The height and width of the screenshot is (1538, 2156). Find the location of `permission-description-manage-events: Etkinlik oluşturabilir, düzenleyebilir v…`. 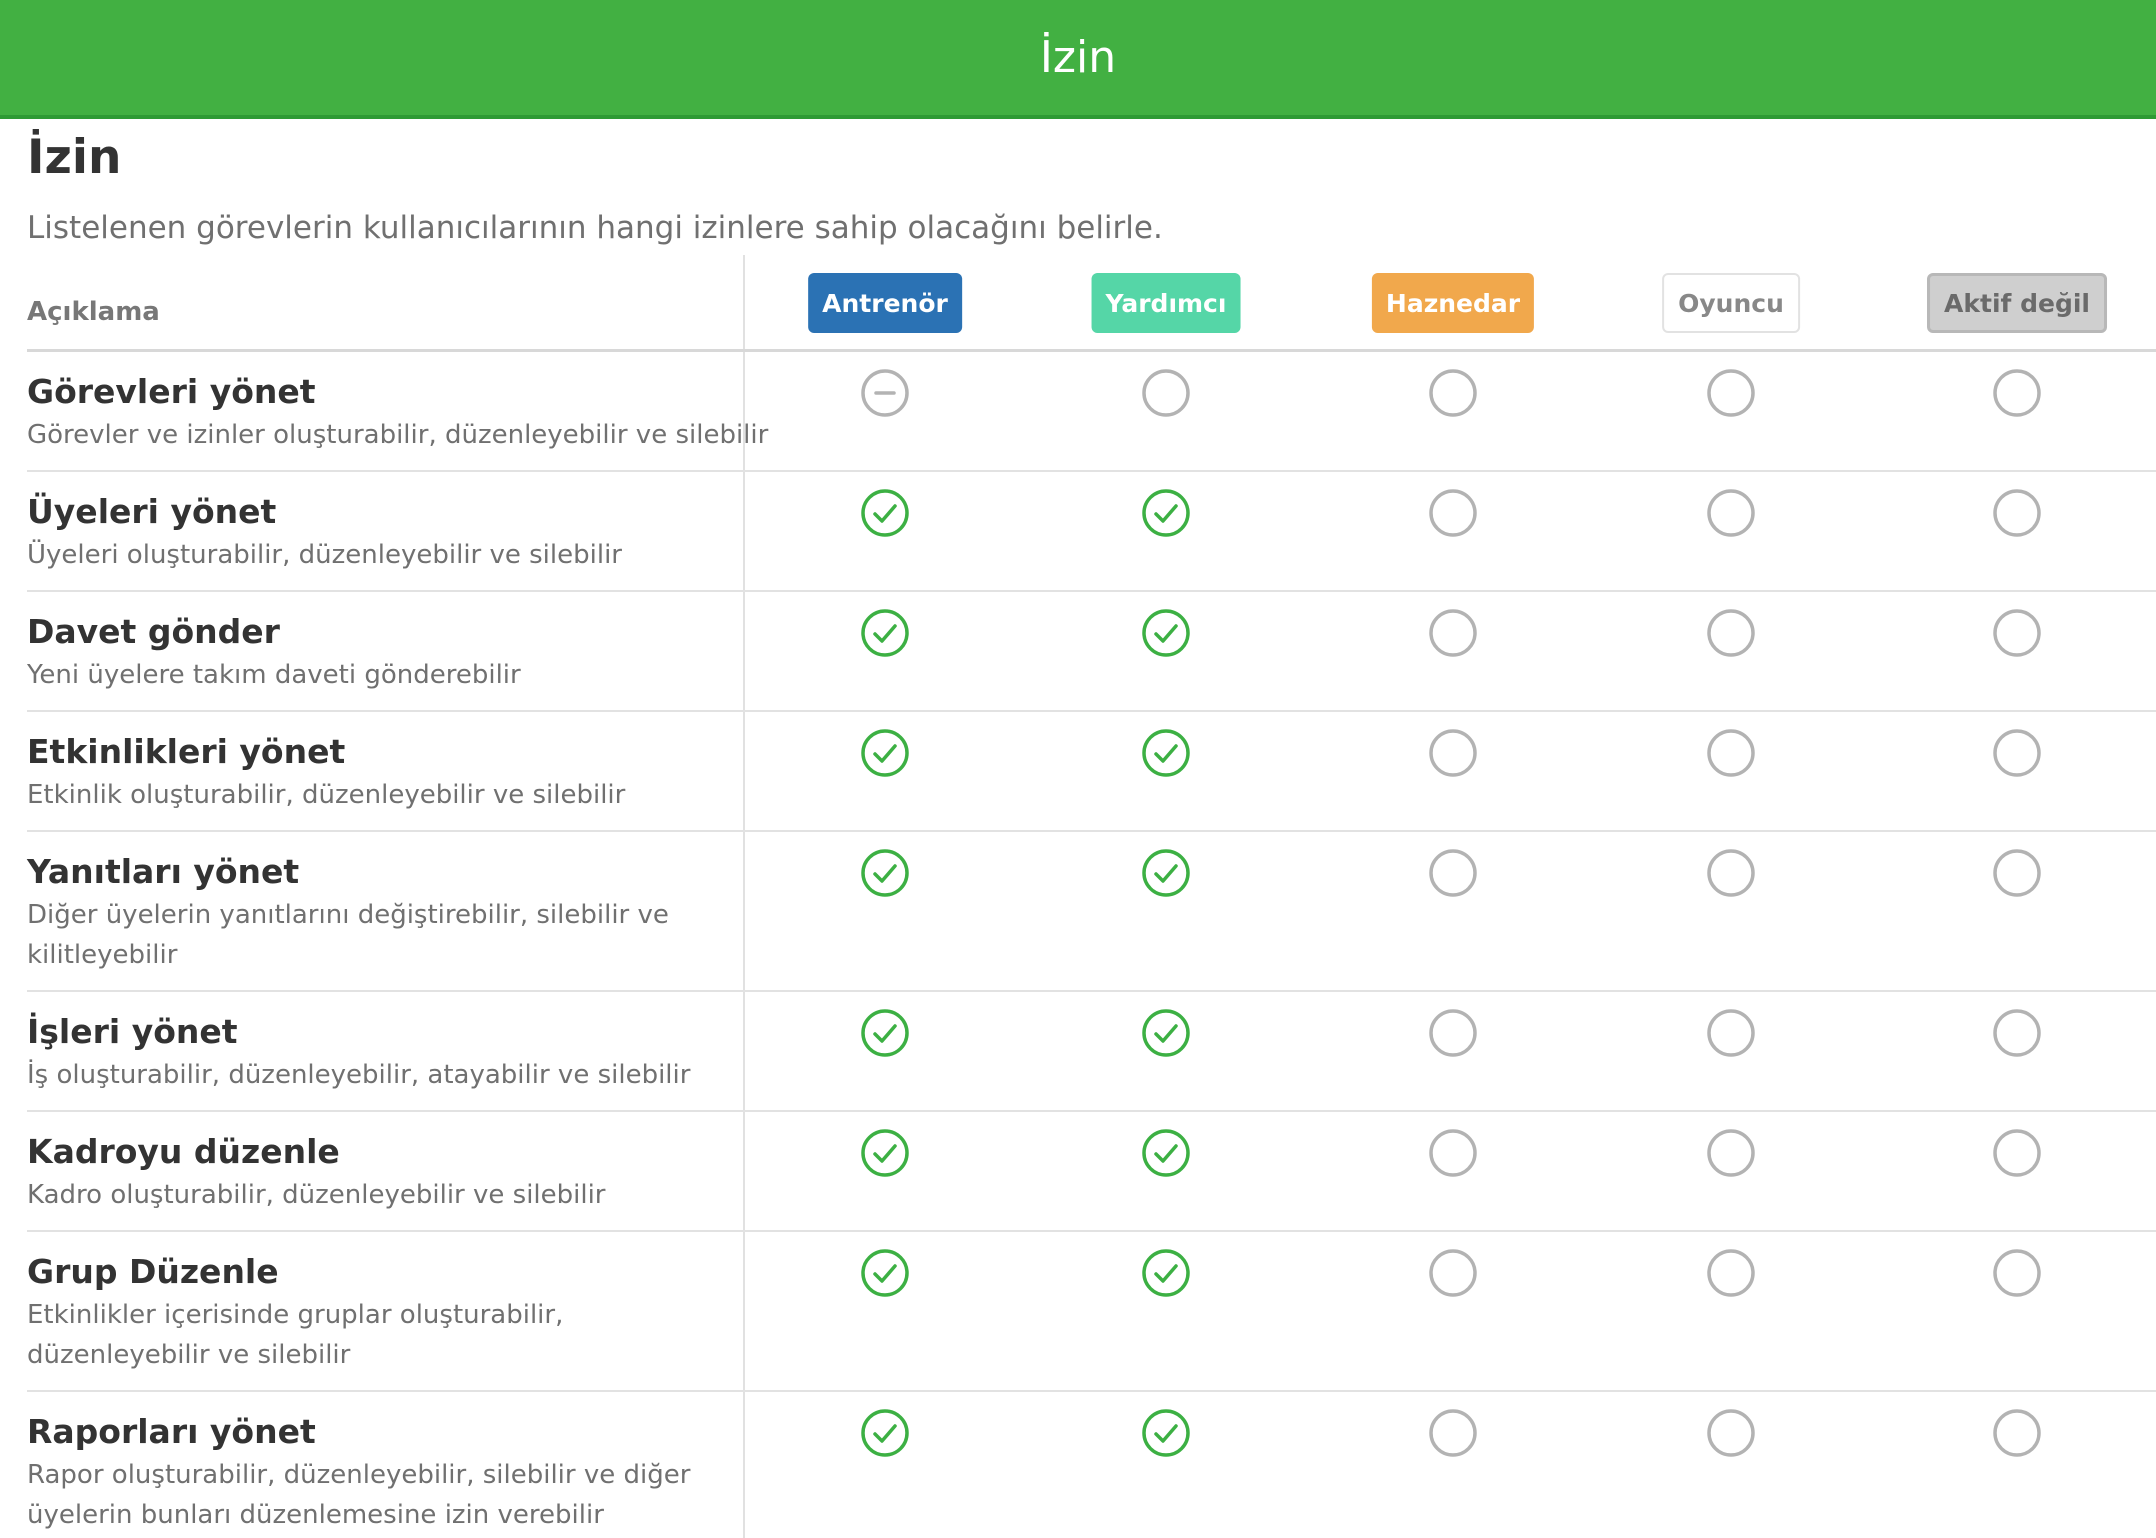

permission-description-manage-events: Etkinlik oluşturabilir, düzenleyebilir v… is located at coordinates (326, 795).